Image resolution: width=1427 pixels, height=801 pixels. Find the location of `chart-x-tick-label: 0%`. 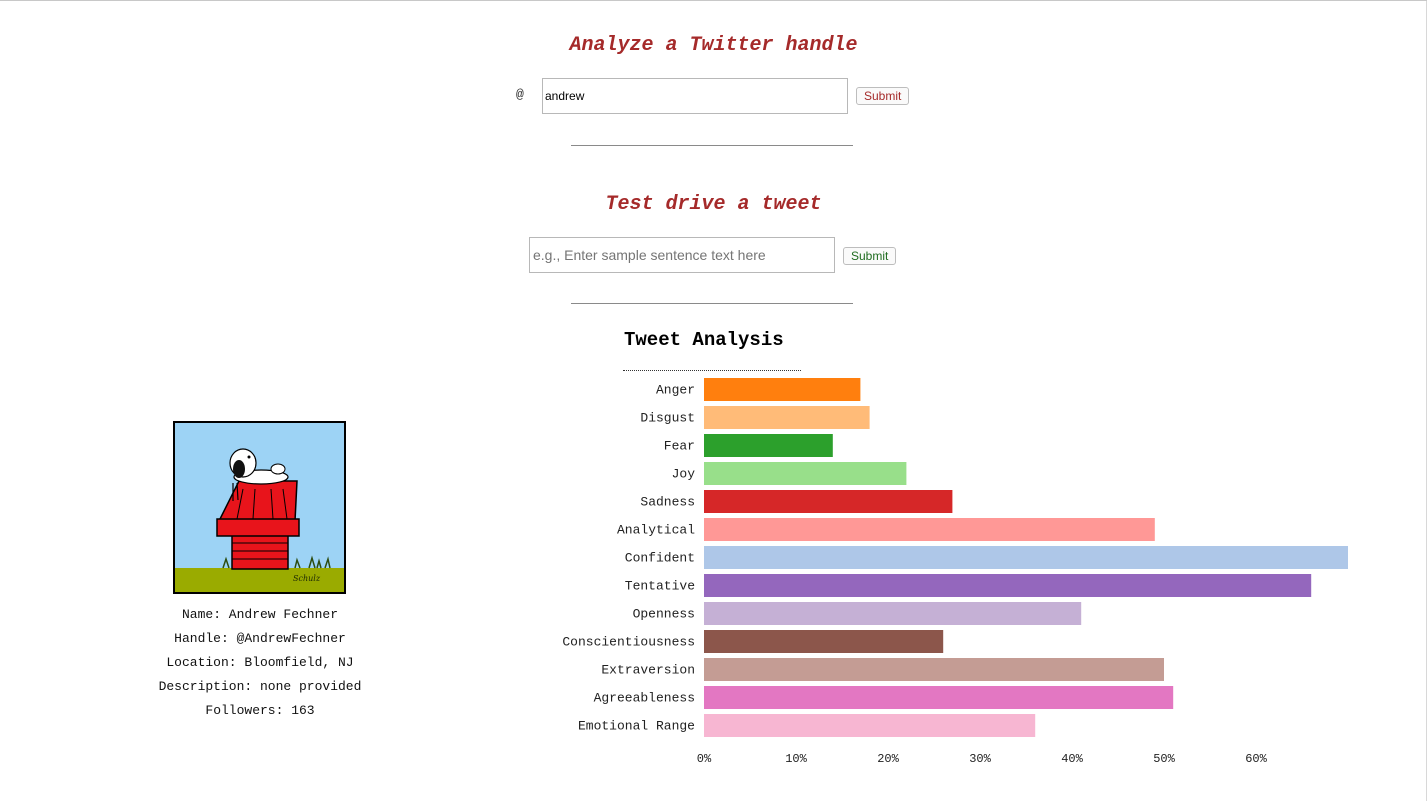

chart-x-tick-label: 0% is located at coordinates (704, 759).